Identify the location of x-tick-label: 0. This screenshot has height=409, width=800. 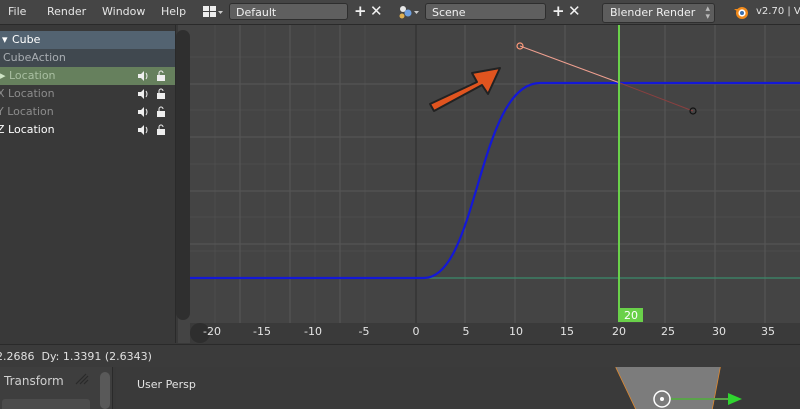
(416, 331).